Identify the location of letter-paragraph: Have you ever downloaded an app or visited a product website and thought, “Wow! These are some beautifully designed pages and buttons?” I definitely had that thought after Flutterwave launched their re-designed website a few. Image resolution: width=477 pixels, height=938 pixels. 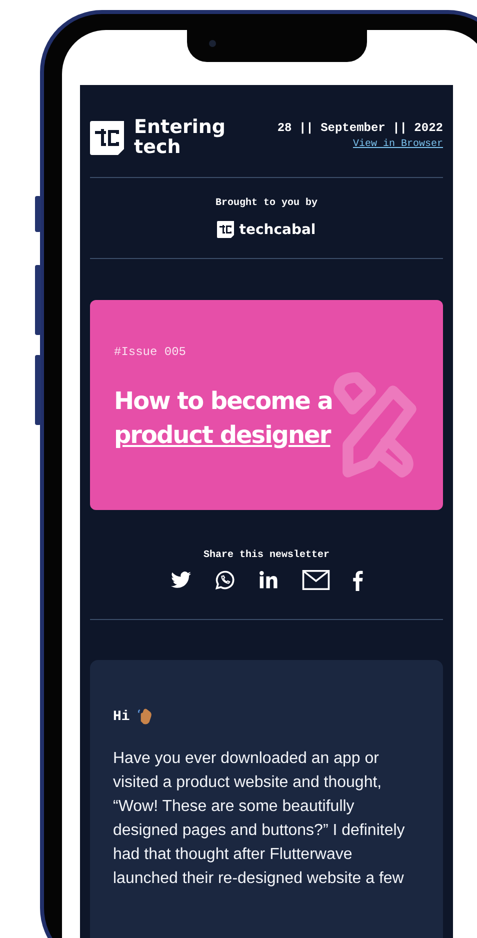
(259, 819).